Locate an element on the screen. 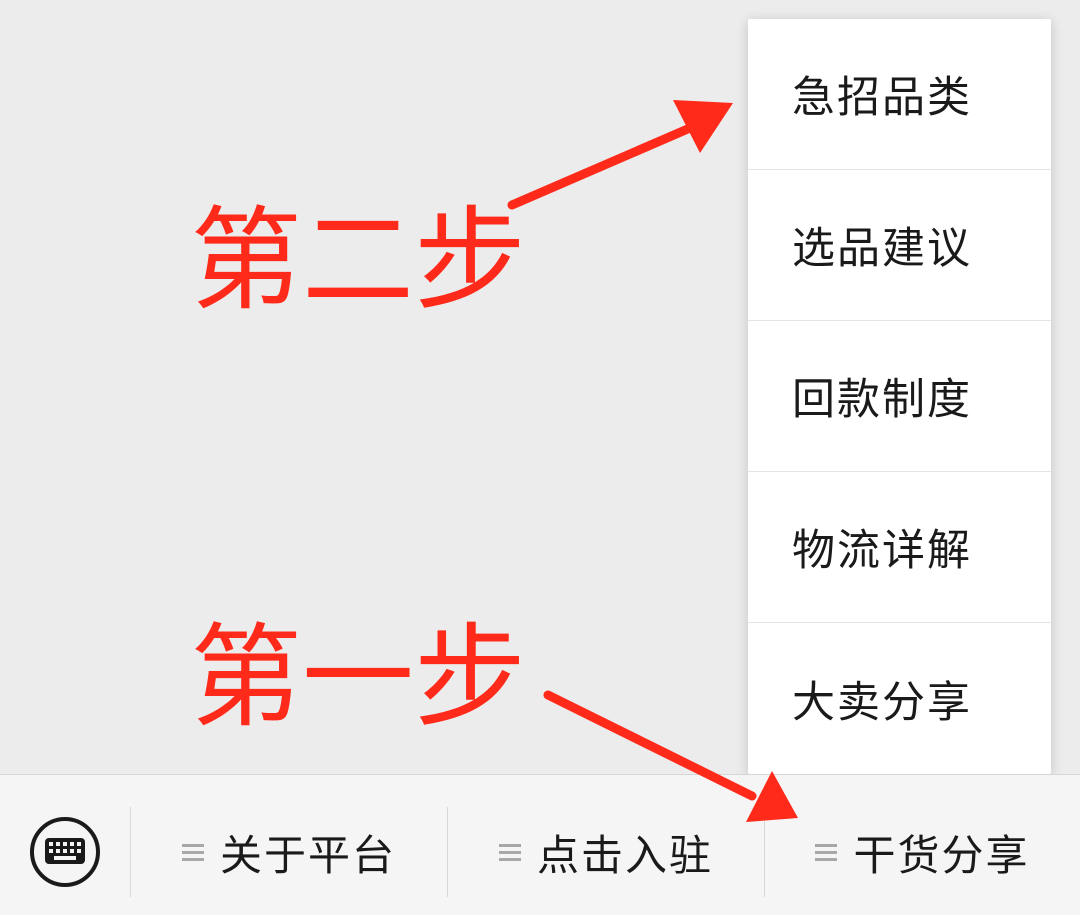 This screenshot has height=915, width=1080. step-two-annotation: 第二步 is located at coordinates (358, 261).